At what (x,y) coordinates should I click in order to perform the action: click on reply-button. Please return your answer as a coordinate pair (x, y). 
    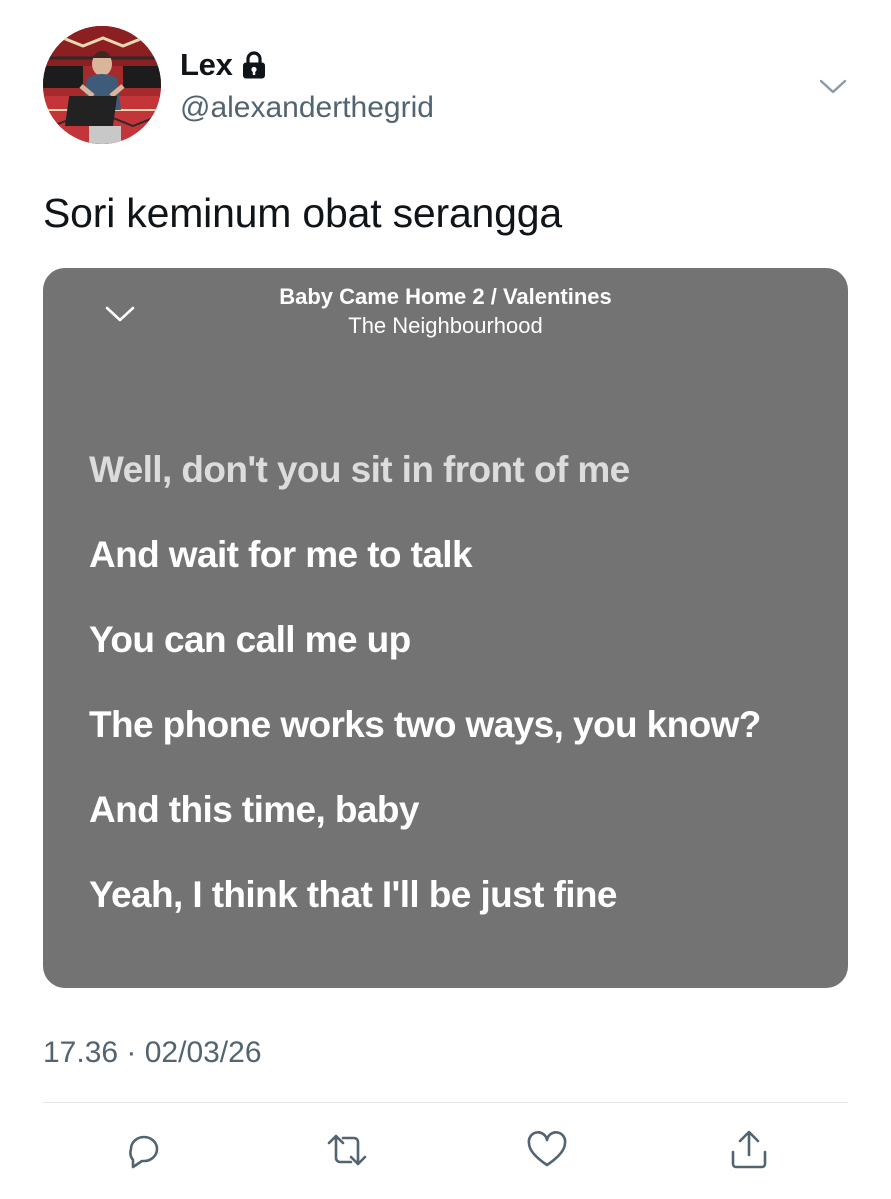
    Looking at the image, I should click on (144, 1150).